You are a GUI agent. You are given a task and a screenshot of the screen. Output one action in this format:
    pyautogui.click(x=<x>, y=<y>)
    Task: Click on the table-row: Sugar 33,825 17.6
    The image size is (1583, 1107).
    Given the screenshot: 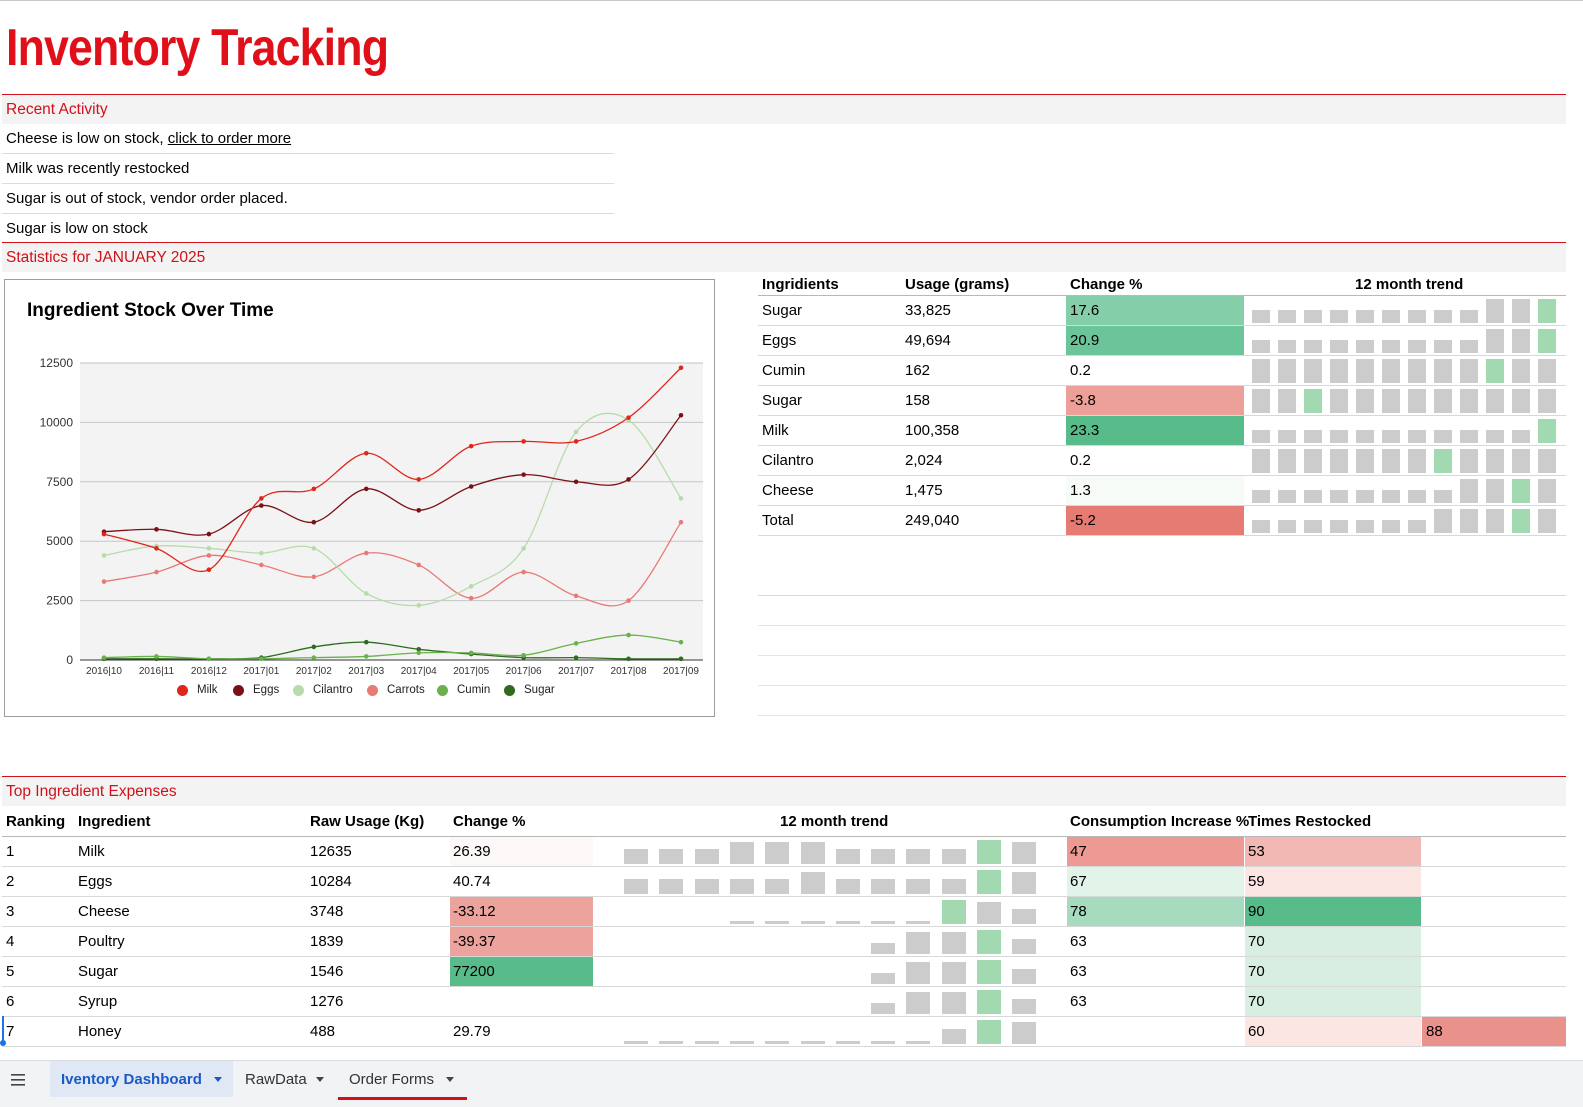 What is the action you would take?
    pyautogui.click(x=1162, y=311)
    